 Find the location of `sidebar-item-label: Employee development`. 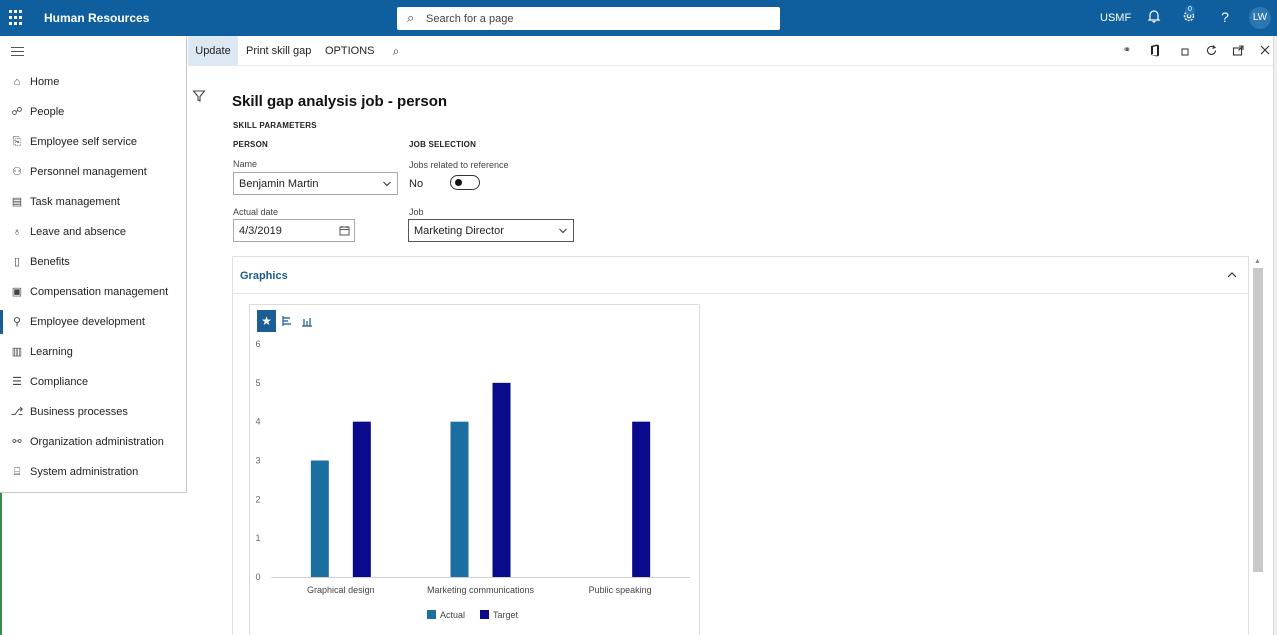

sidebar-item-label: Employee development is located at coordinates (87, 322).